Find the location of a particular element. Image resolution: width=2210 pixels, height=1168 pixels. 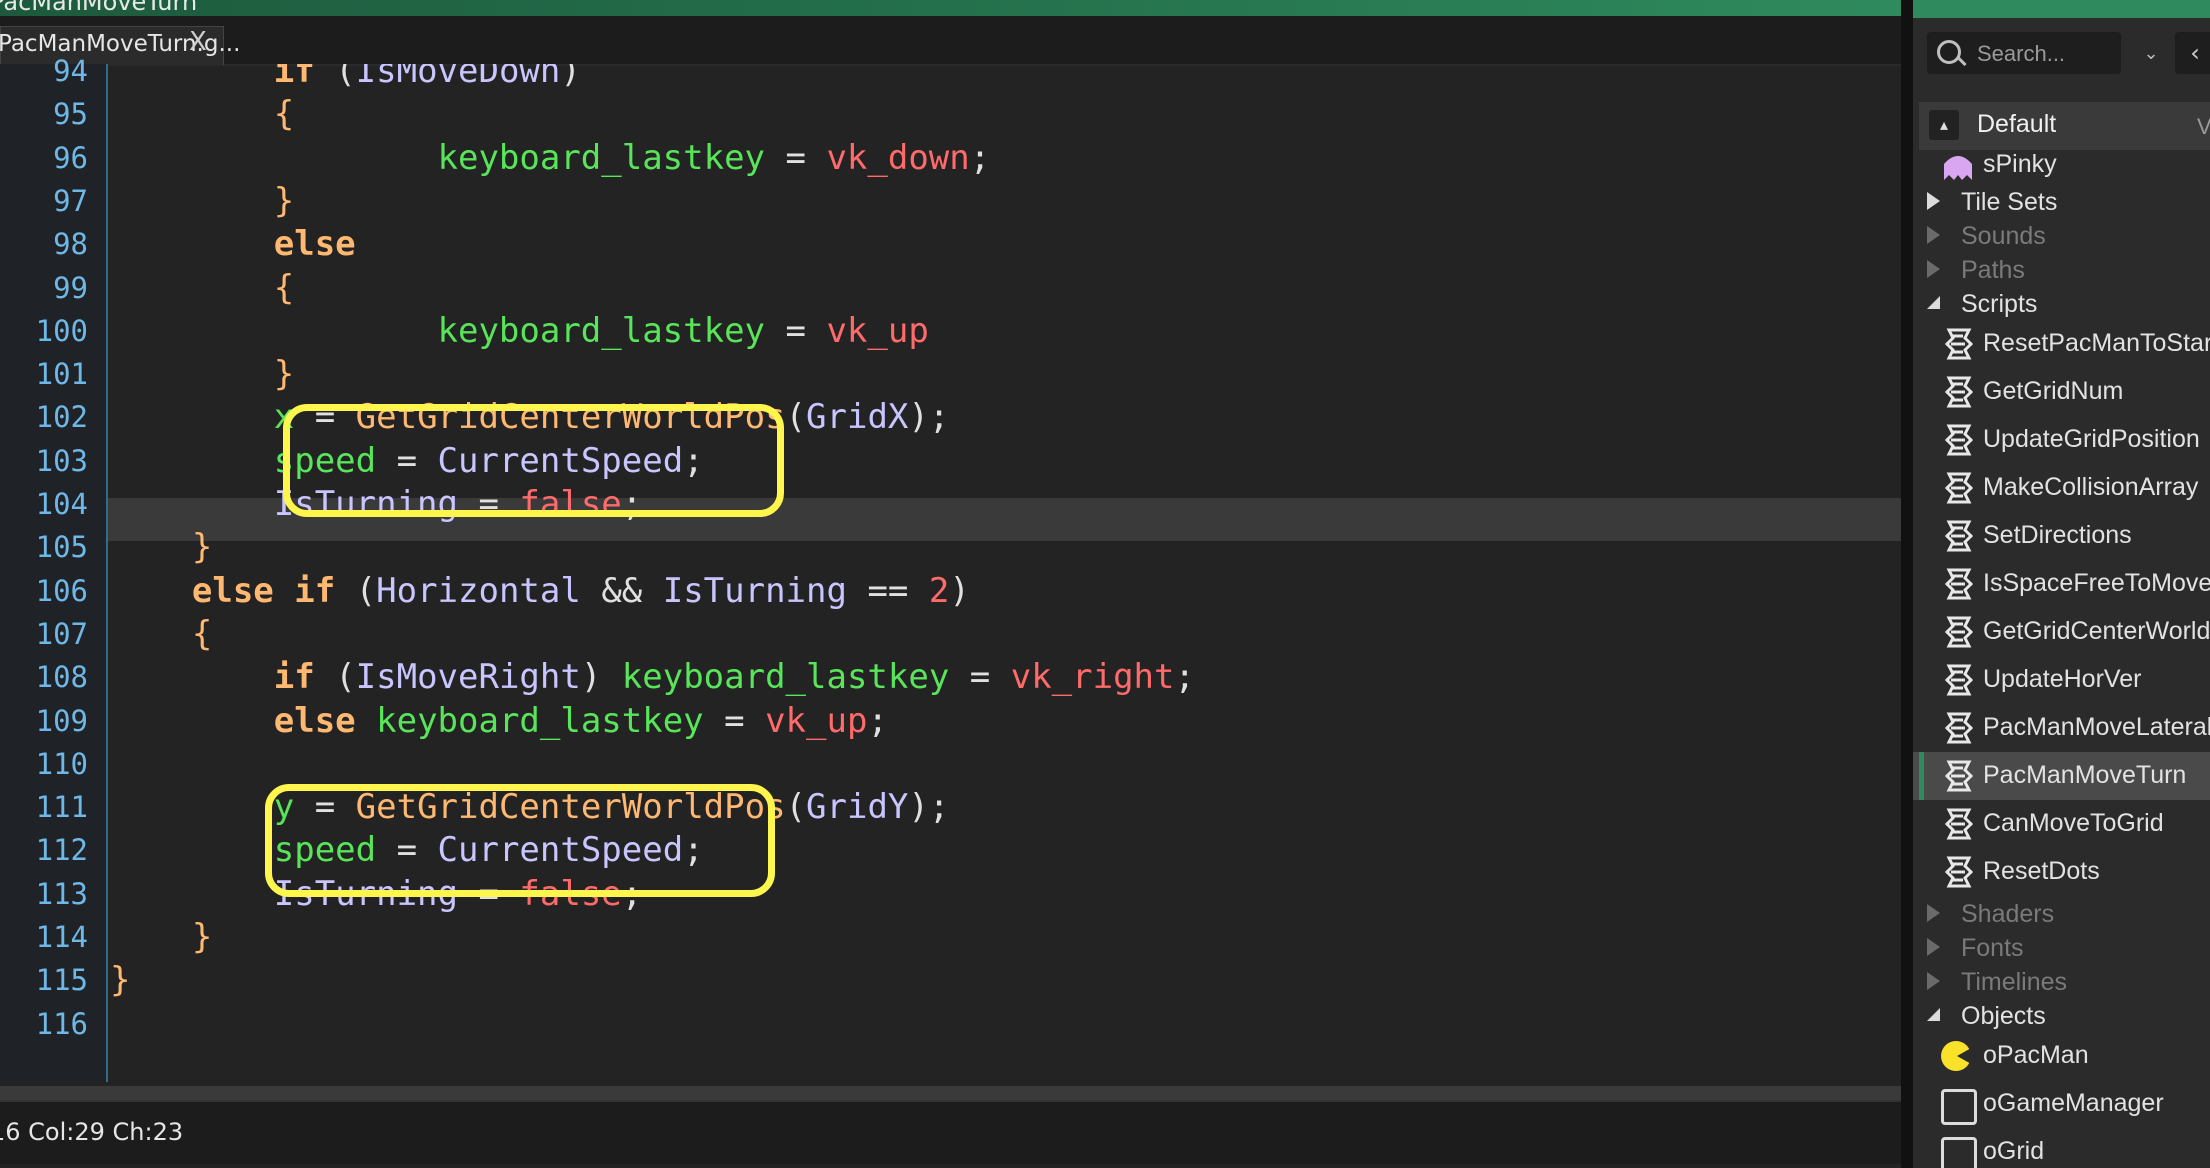

code-line: { is located at coordinates (202, 288).